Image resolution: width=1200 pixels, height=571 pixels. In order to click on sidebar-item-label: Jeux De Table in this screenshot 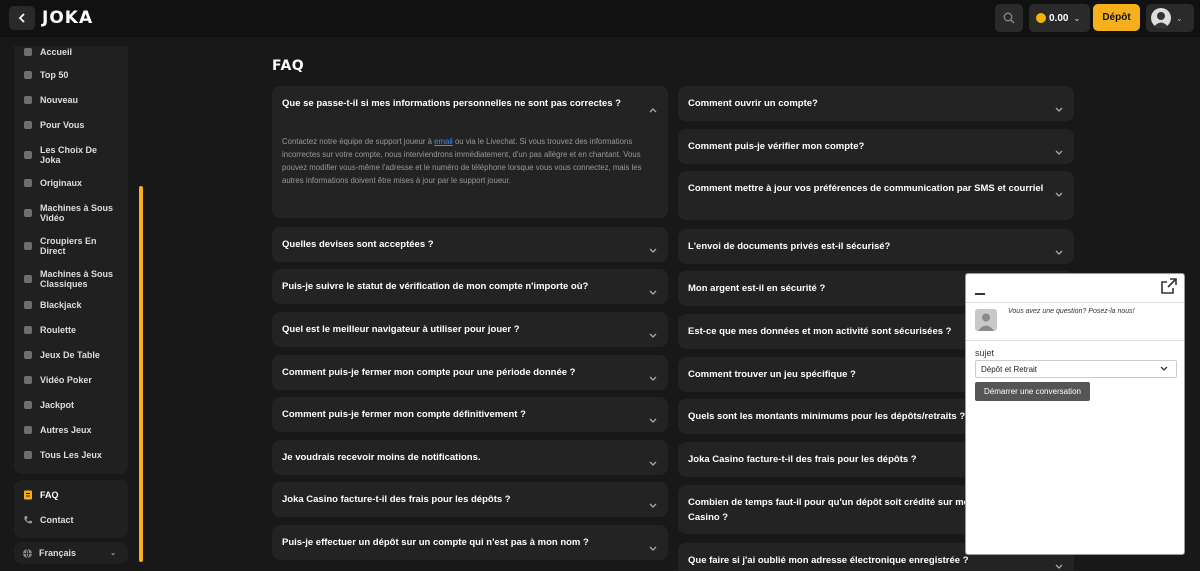, I will do `click(70, 354)`.